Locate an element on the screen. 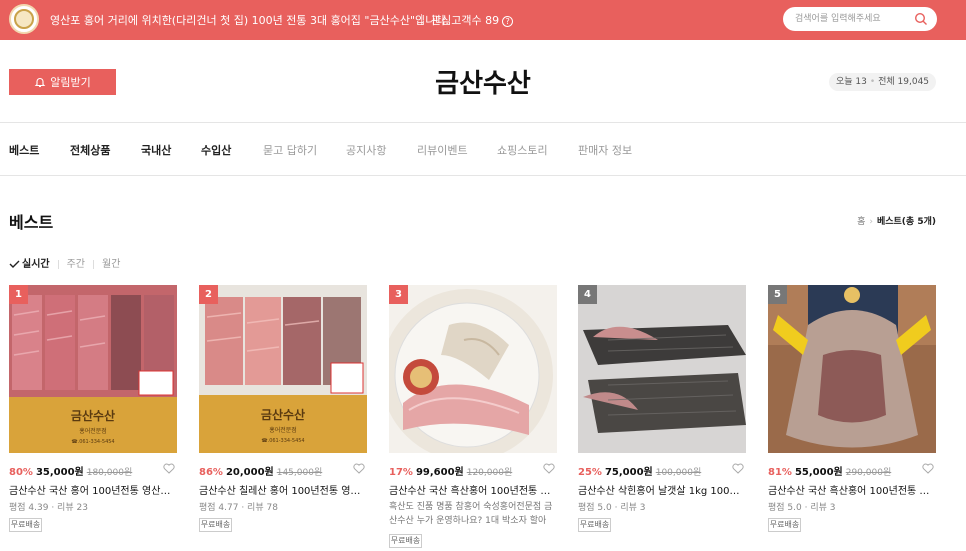 Image resolution: width=966 pixels, height=551 pixels. nav-qna: 묻고 답하기 is located at coordinates (290, 150).